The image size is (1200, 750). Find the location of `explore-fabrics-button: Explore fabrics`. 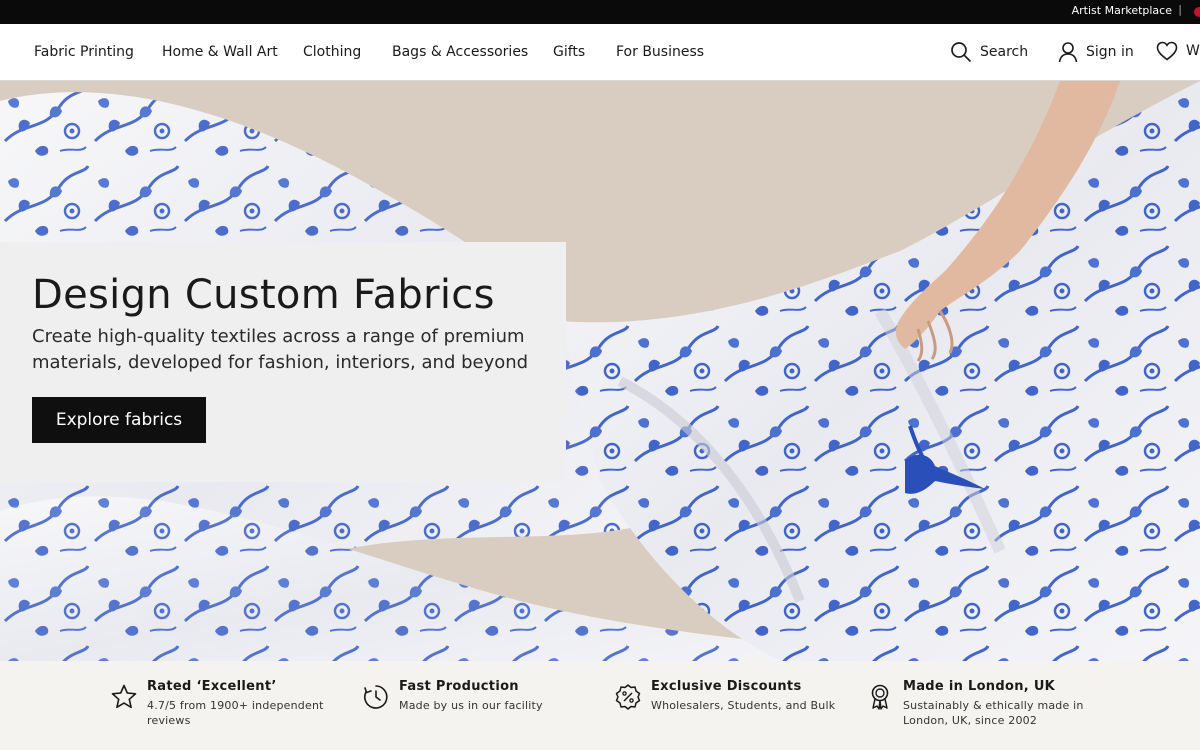

explore-fabrics-button: Explore fabrics is located at coordinates (119, 420).